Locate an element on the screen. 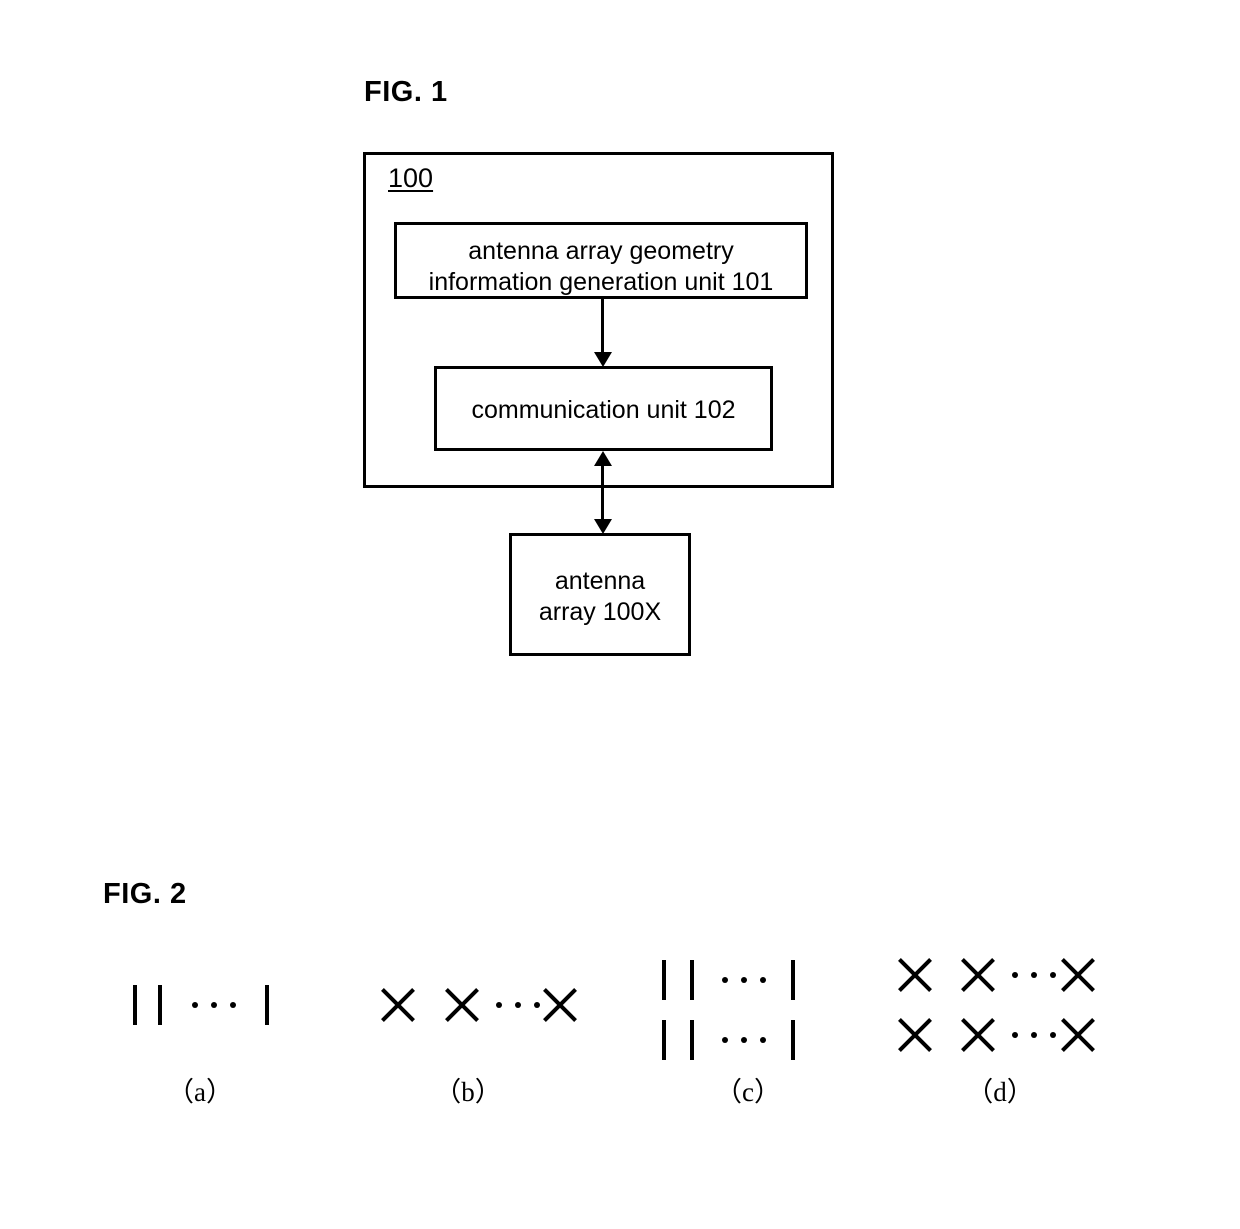  arrow-geometry-to-communication-head is located at coordinates (603, 359).